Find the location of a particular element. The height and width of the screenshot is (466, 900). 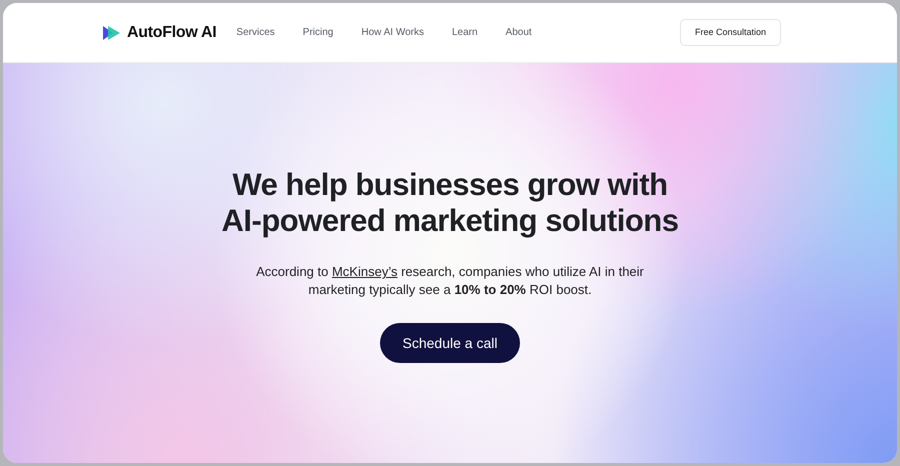

logo-icon is located at coordinates (112, 33).